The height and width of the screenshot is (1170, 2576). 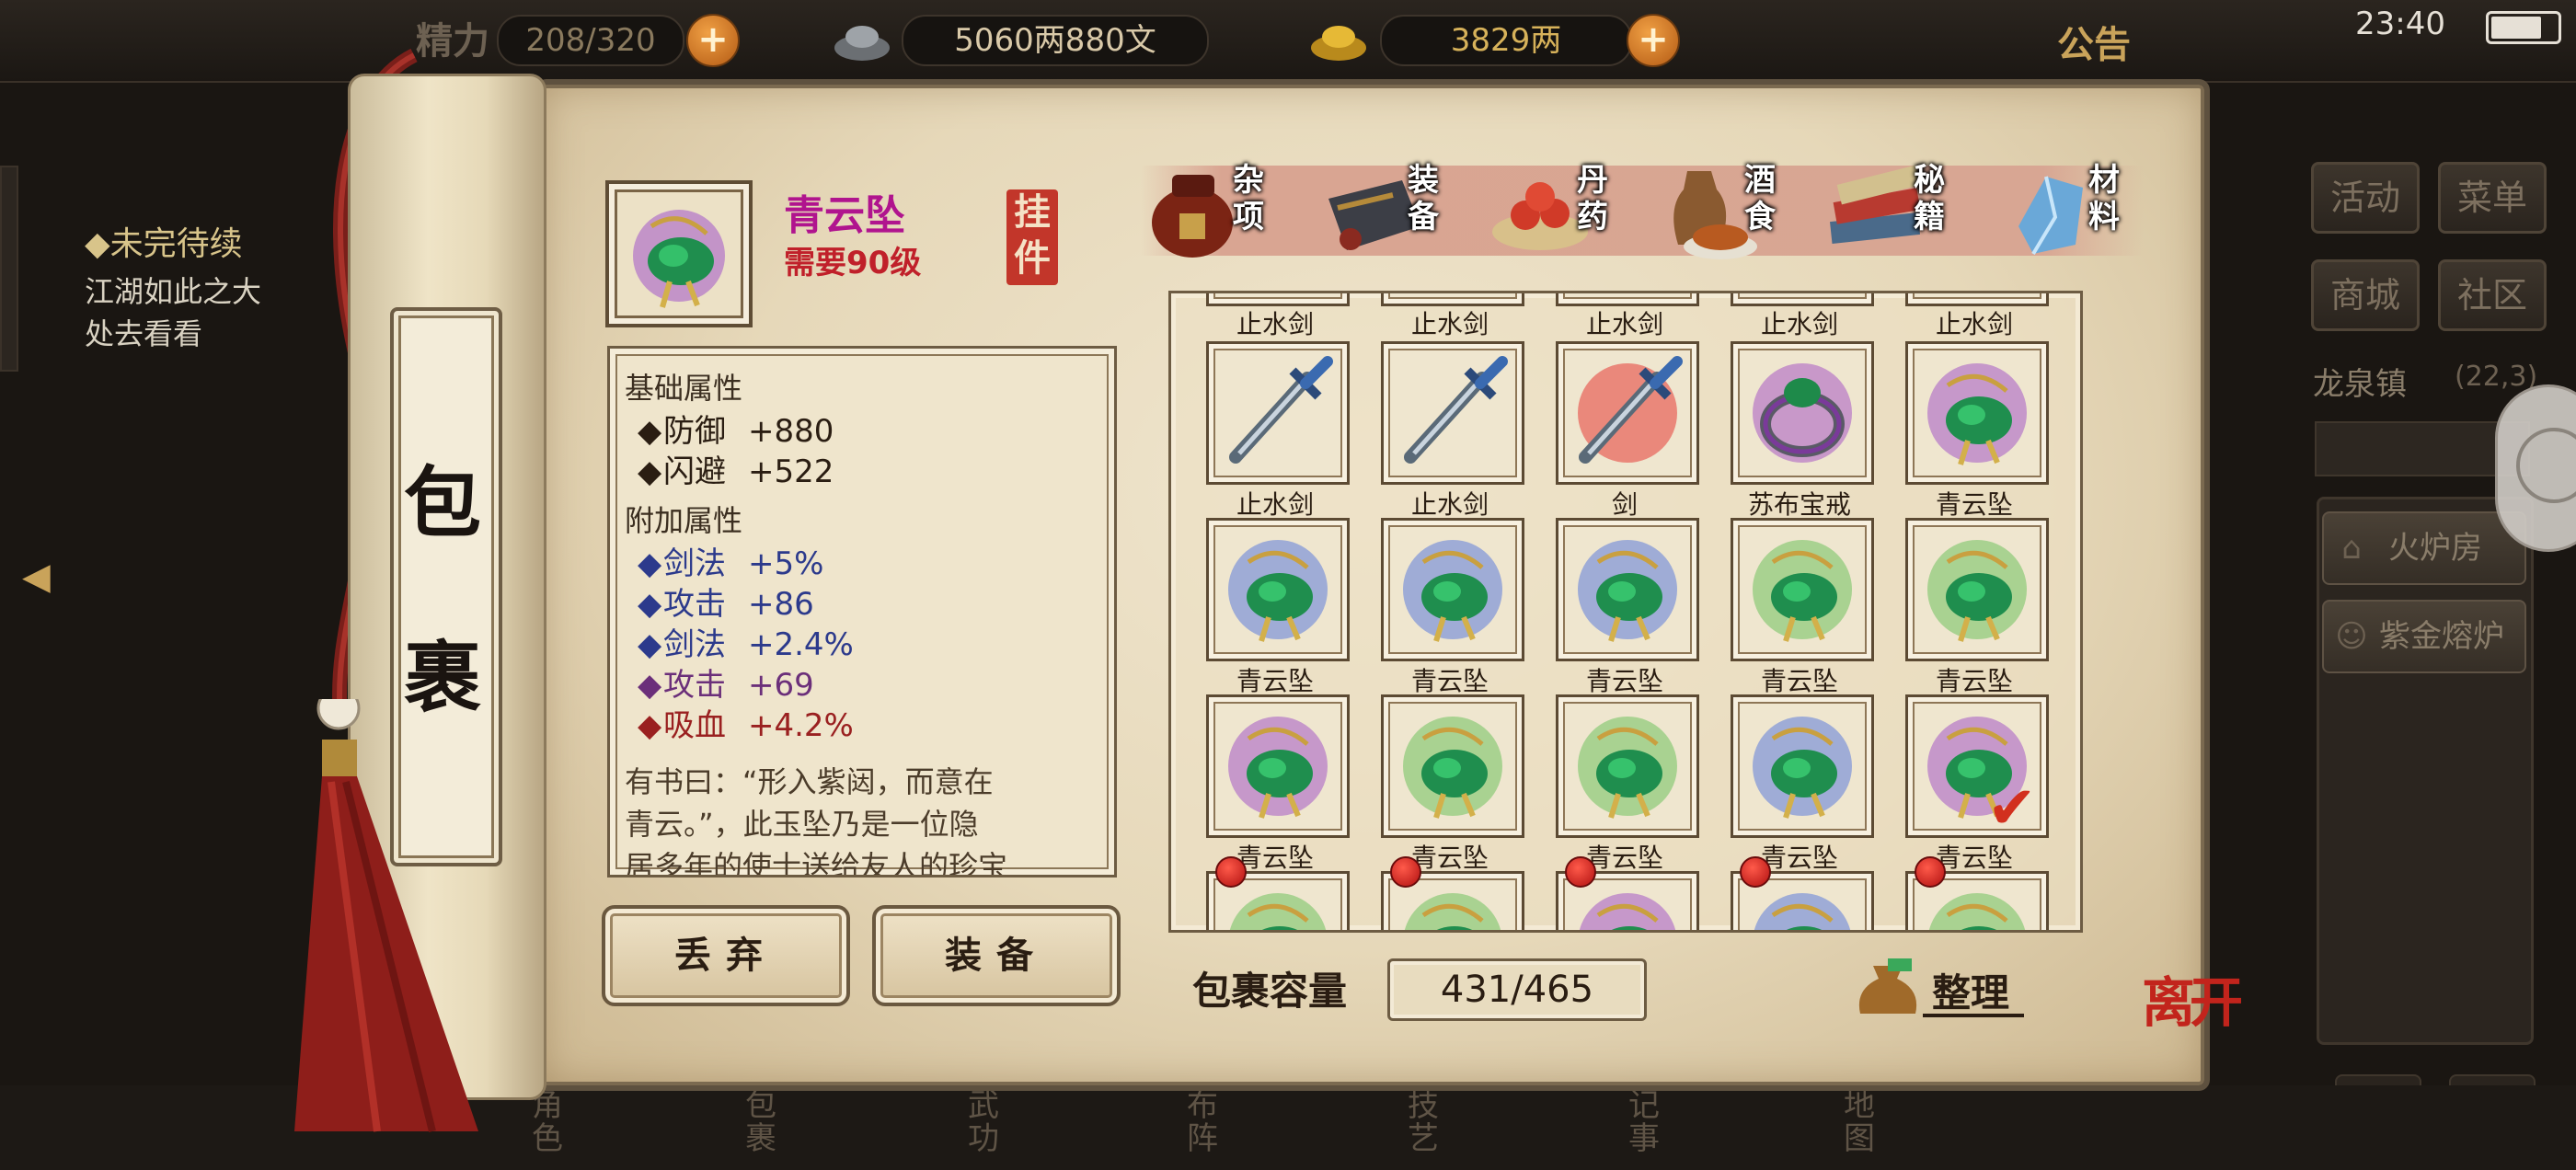 What do you see at coordinates (1908, 211) in the screenshot?
I see `category-manual-tab: 秘籍` at bounding box center [1908, 211].